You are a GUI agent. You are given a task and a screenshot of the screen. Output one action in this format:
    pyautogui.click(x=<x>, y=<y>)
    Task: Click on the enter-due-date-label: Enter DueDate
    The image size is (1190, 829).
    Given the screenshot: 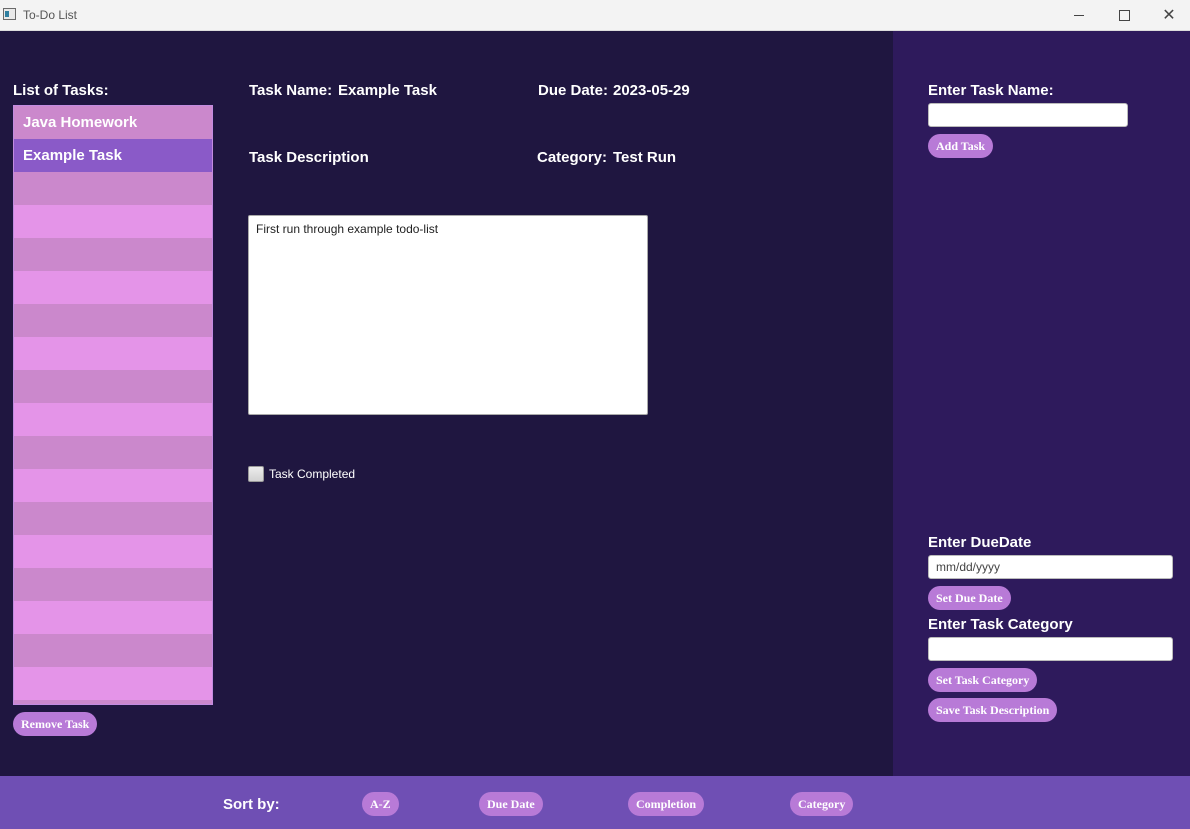 What is the action you would take?
    pyautogui.click(x=980, y=542)
    